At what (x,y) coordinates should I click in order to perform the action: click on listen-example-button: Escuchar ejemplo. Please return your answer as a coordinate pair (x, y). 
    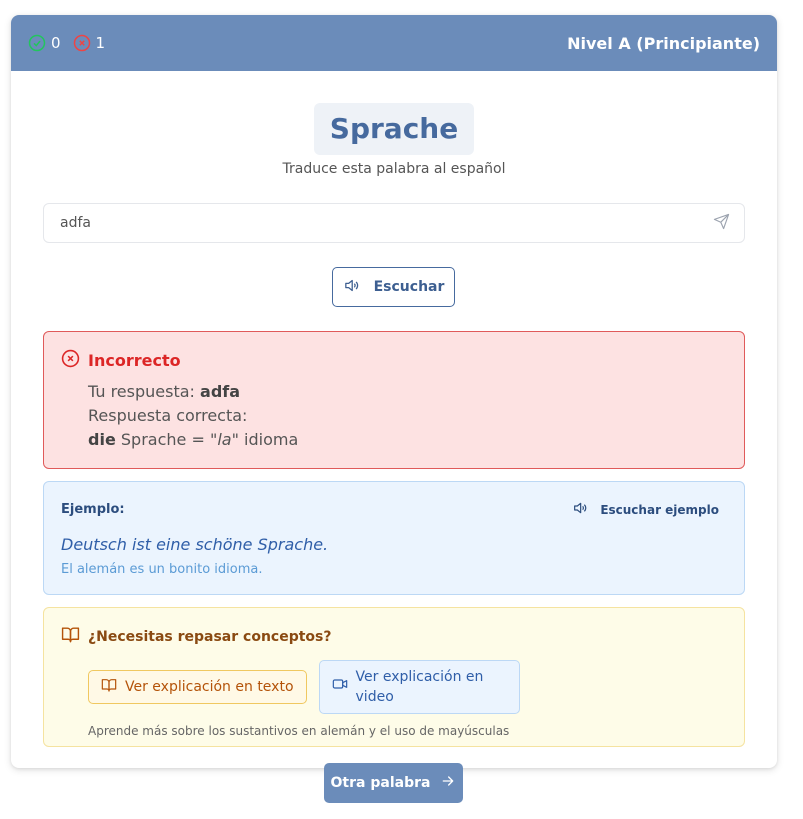
    Looking at the image, I should click on (645, 509).